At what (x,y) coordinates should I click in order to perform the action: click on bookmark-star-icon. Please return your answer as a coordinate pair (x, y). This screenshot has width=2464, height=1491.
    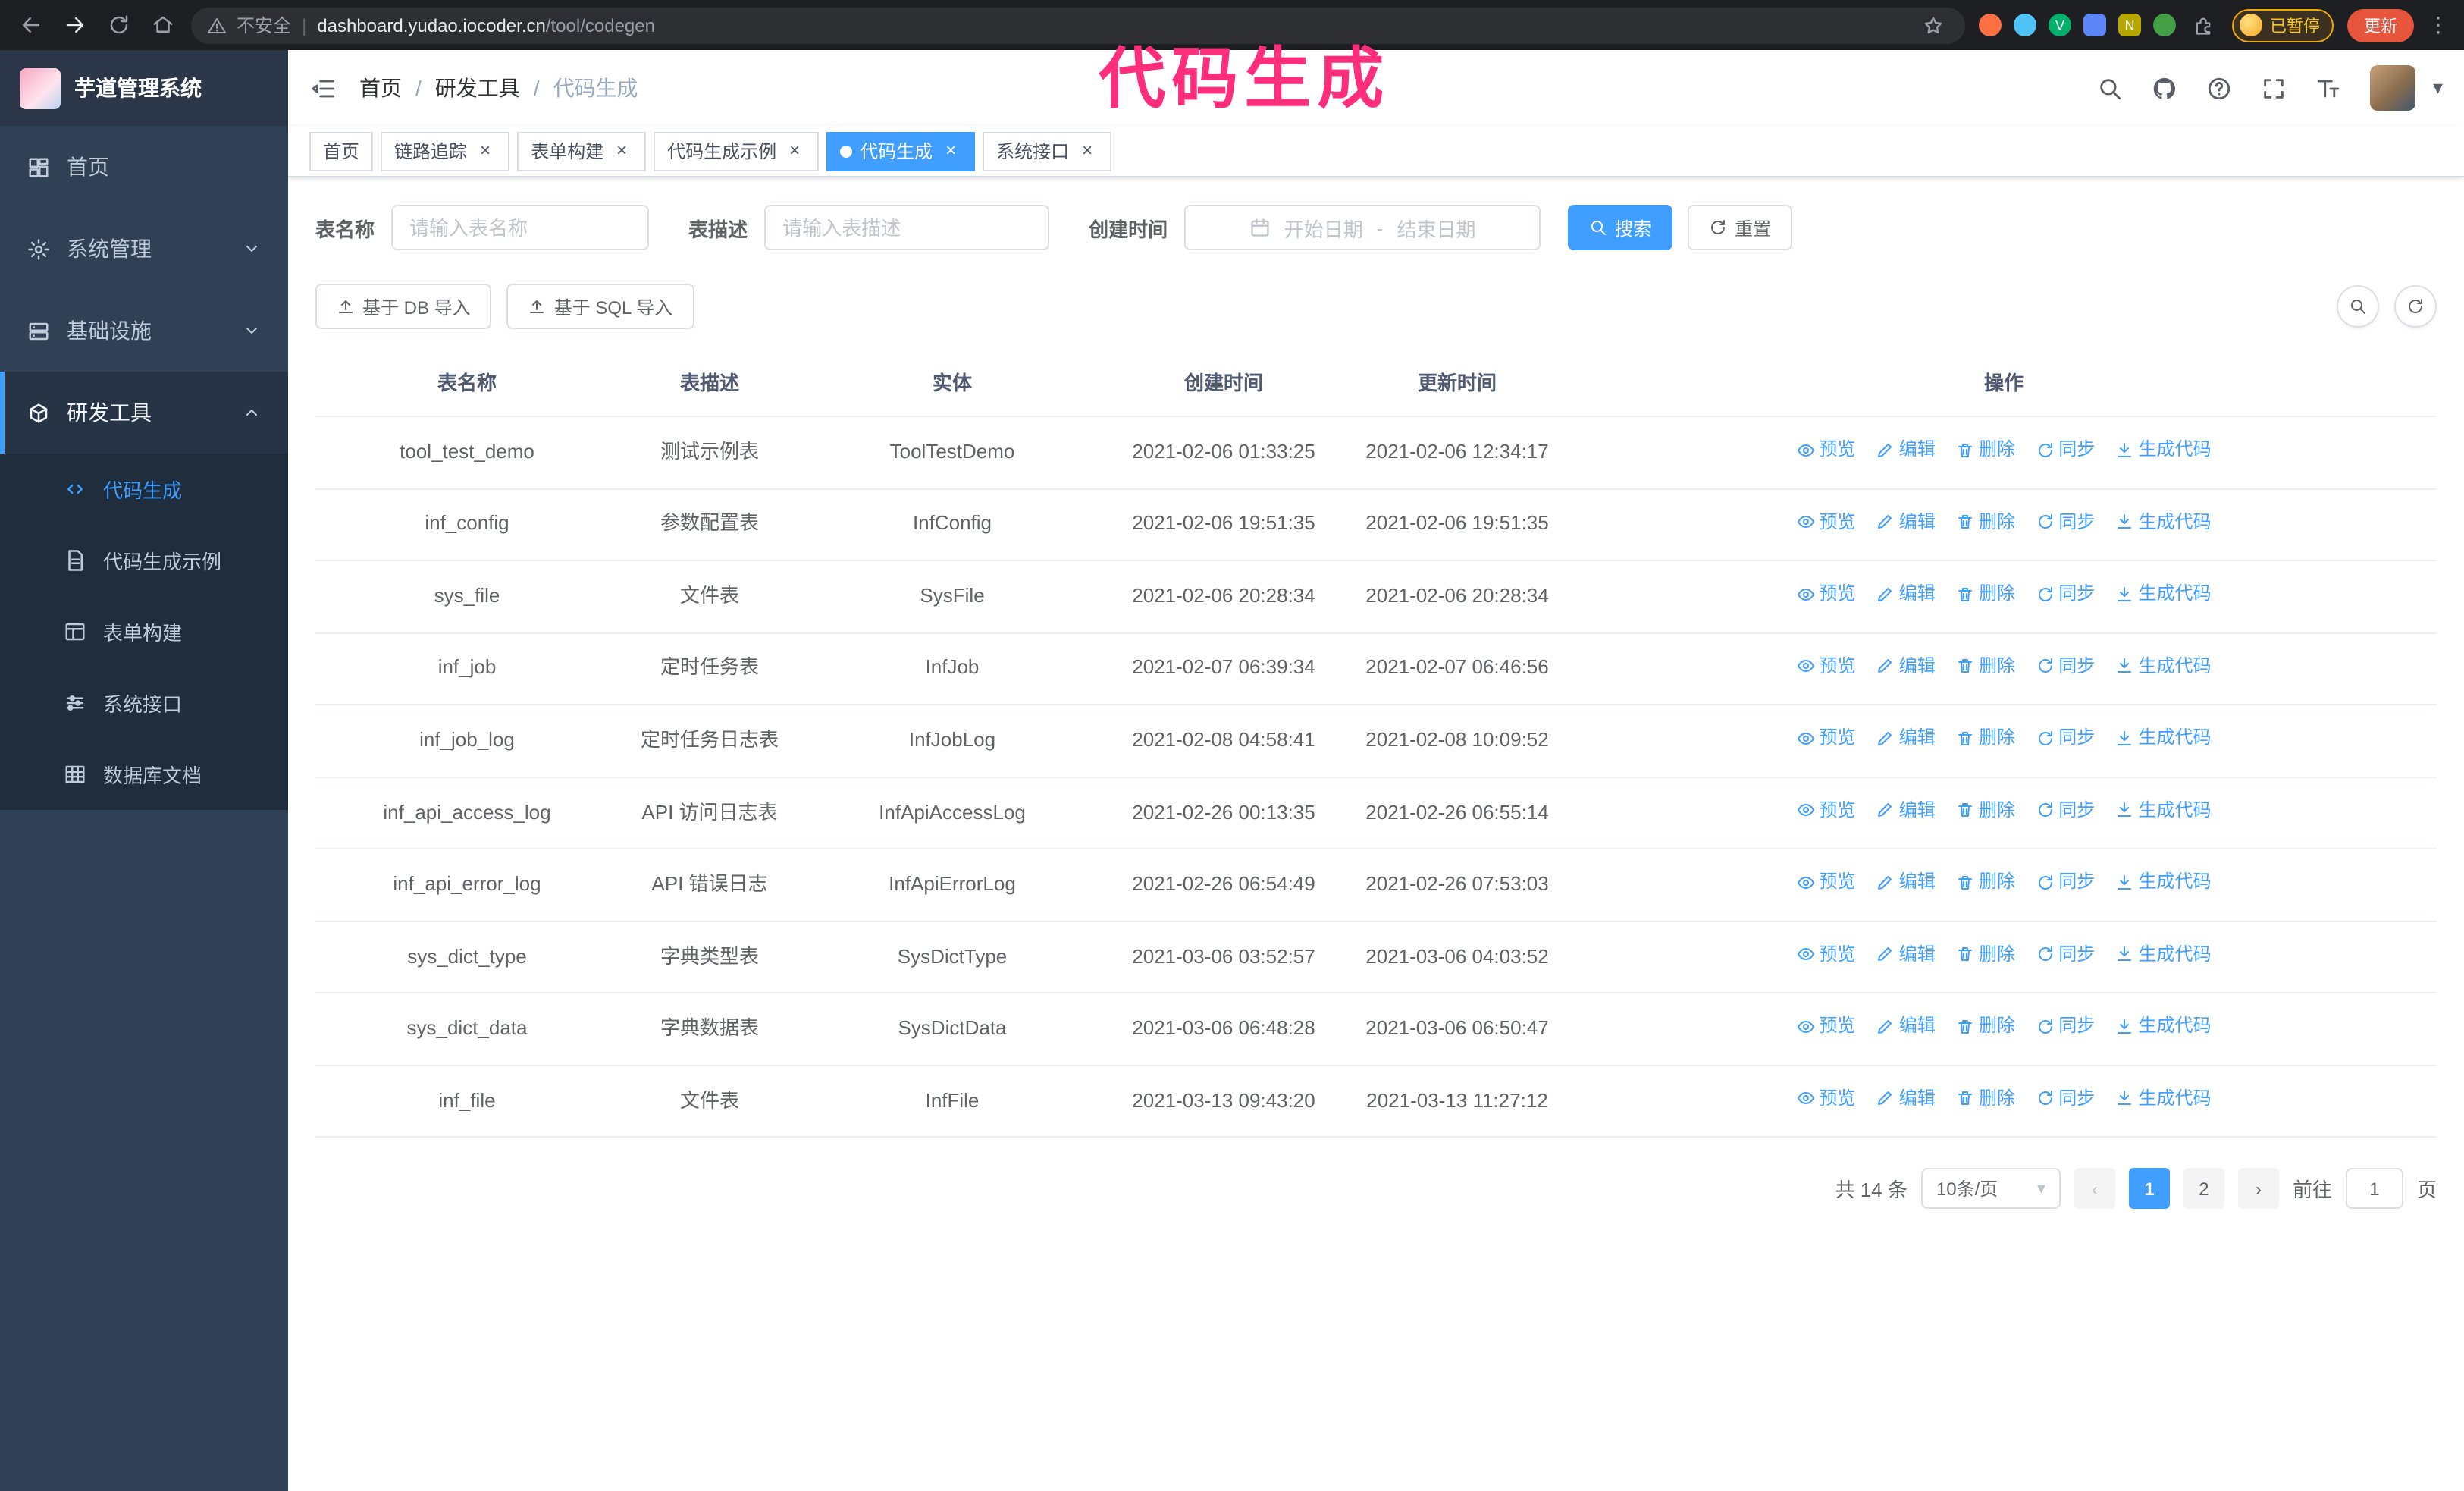
    Looking at the image, I should click on (1933, 25).